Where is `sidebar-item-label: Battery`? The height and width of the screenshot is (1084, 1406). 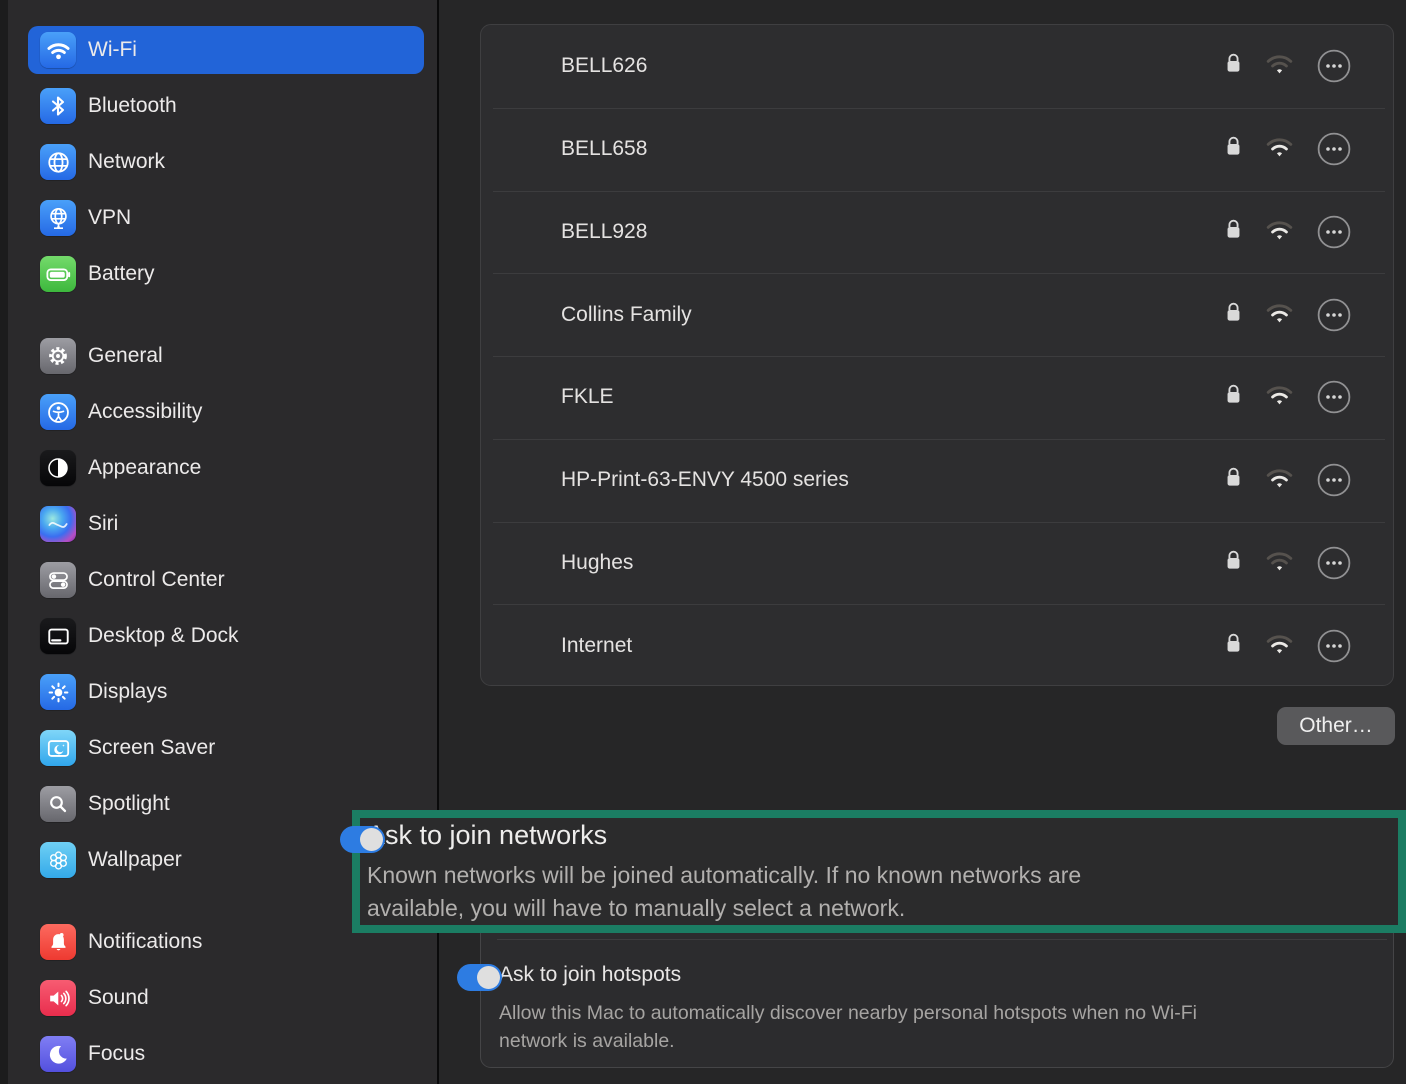
sidebar-item-label: Battery is located at coordinates (121, 273).